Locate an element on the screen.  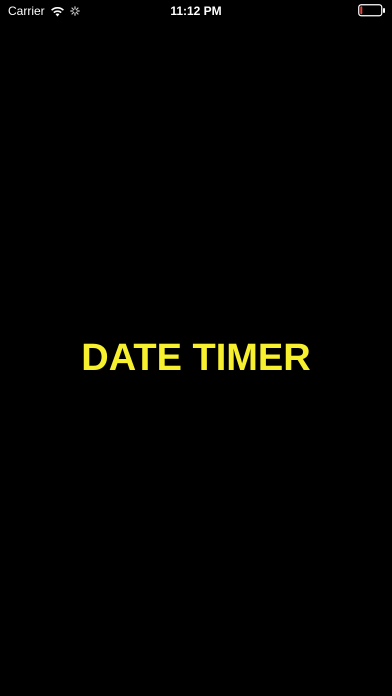
status-bar: Carrier 11:12 PM is located at coordinates (196, 11).